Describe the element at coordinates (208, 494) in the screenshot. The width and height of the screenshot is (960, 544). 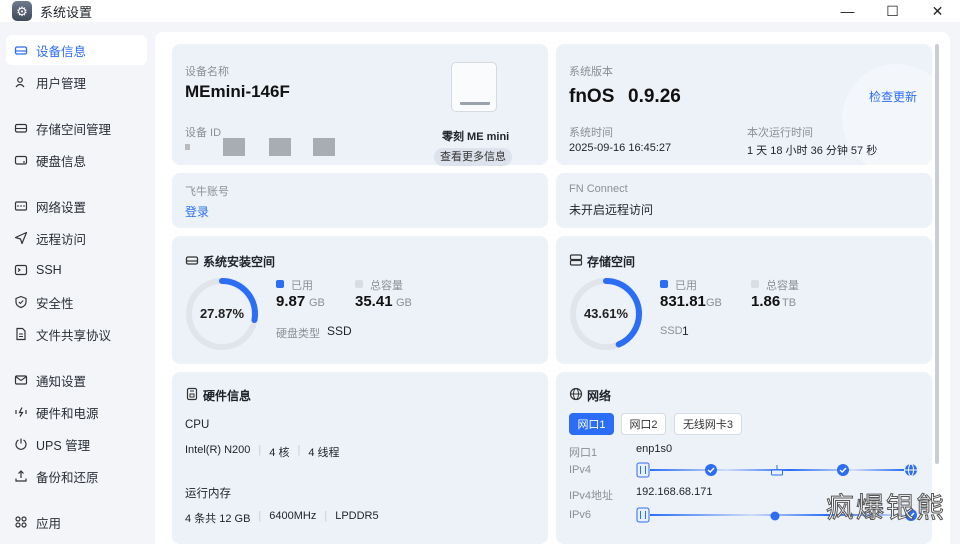
I see `ram-label: 运行内存` at that location.